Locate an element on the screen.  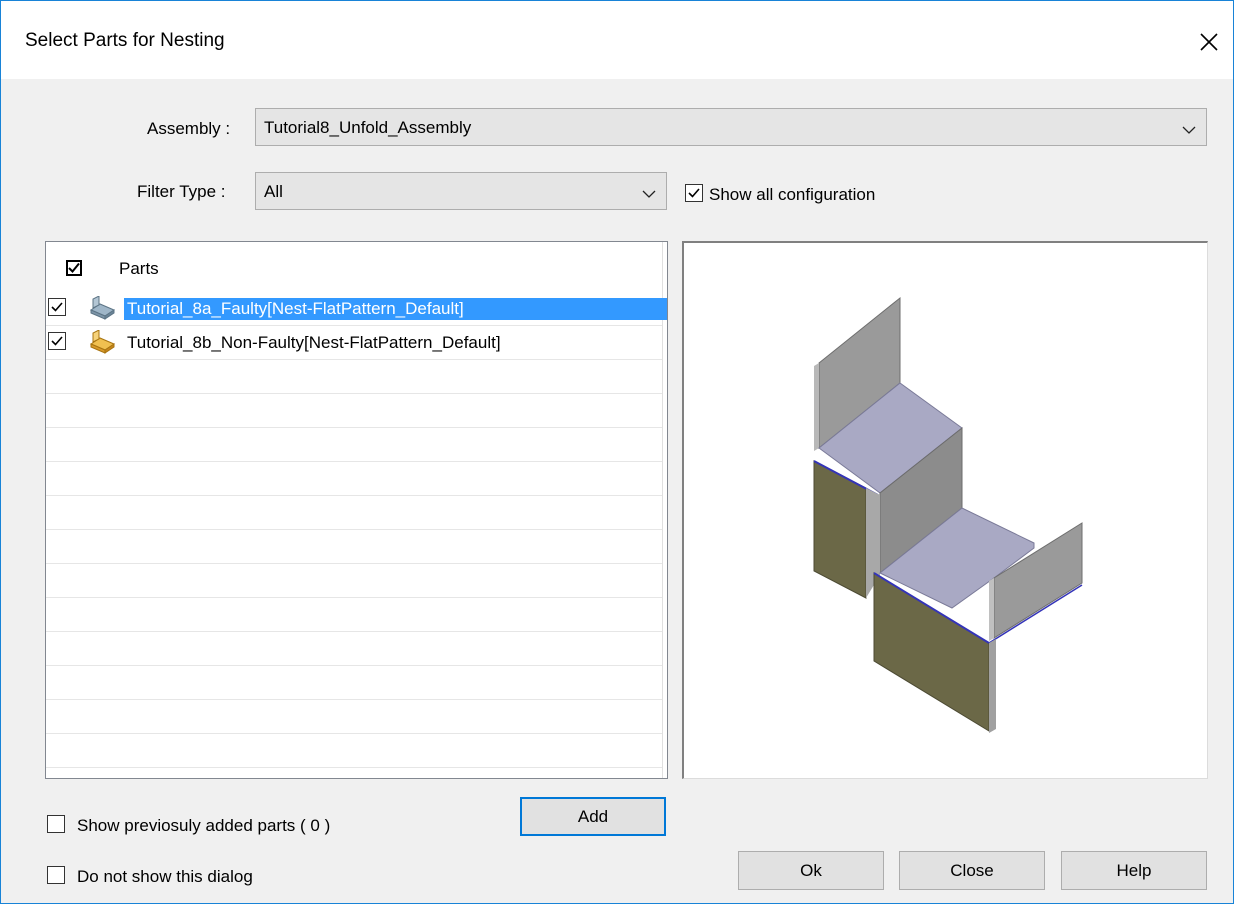
add-button: Add is located at coordinates (593, 816).